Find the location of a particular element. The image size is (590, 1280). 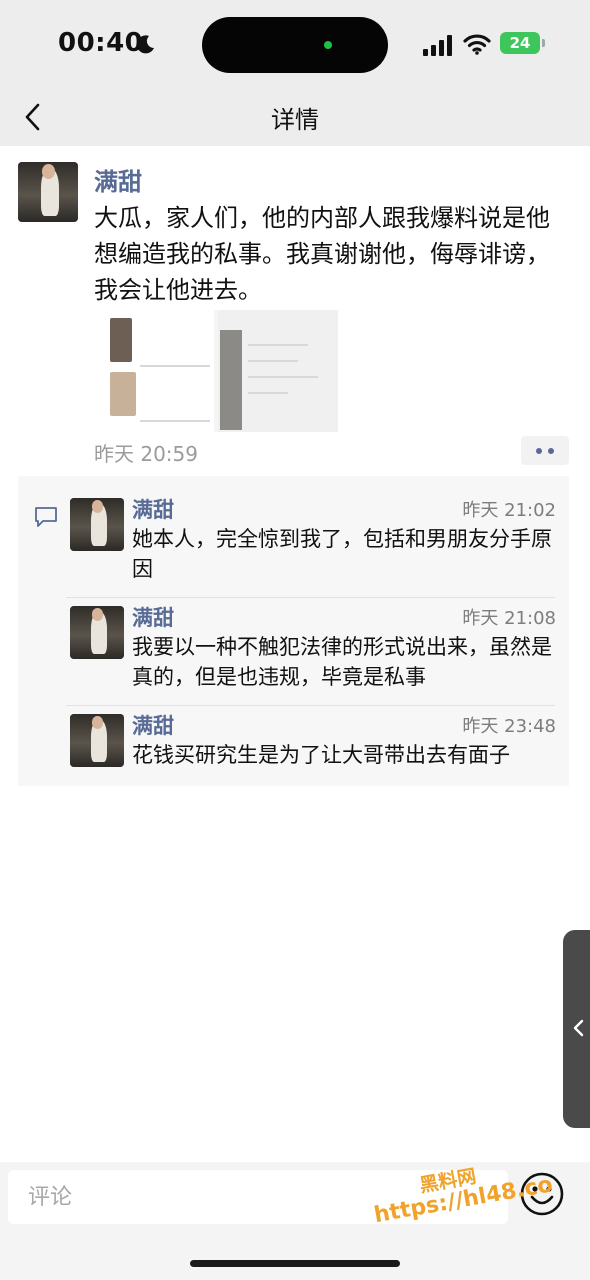

battery-level: 24 is located at coordinates (520, 43).